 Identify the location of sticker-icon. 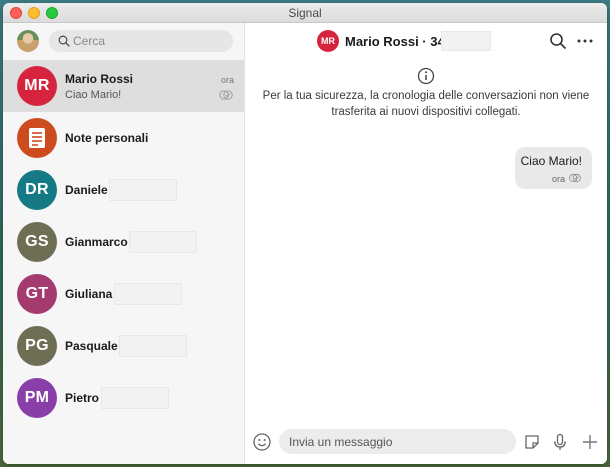
(532, 442).